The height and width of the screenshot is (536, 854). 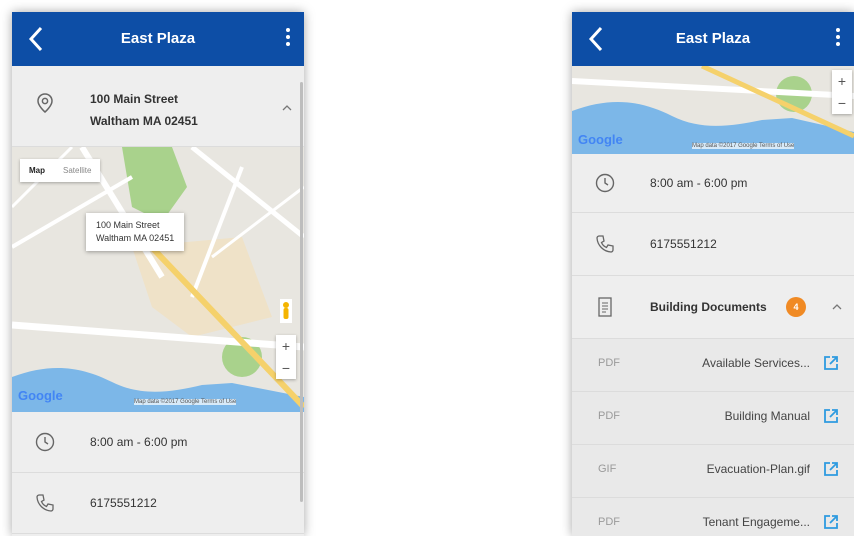 What do you see at coordinates (767, 416) in the screenshot?
I see `document-name: Building Manual` at bounding box center [767, 416].